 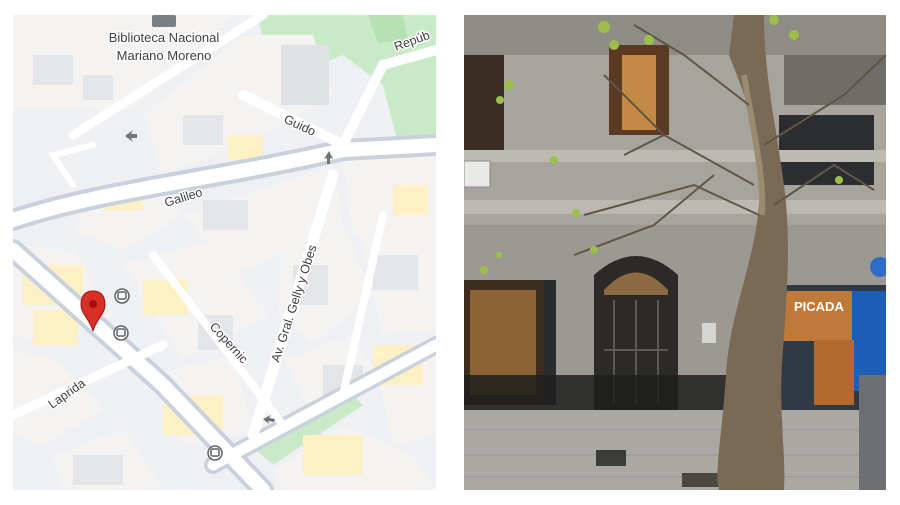 What do you see at coordinates (477, 174) in the screenshot?
I see `ac-unit` at bounding box center [477, 174].